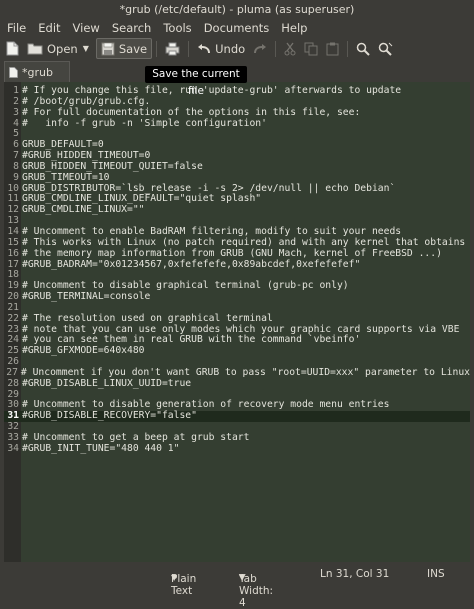 This screenshot has width=474, height=609. I want to click on line-text: GRUB_CMDLINE_LINUX="", so click(83, 210).